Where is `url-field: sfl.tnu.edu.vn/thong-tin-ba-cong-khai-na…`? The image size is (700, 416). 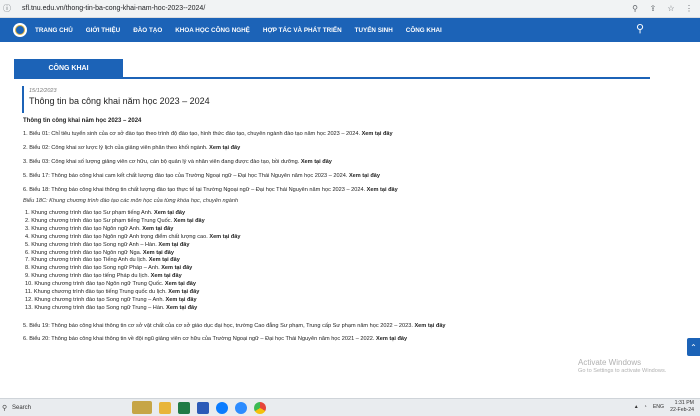
url-field: sfl.tnu.edu.vn/thong-tin-ba-cong-khai-na… is located at coordinates (325, 8).